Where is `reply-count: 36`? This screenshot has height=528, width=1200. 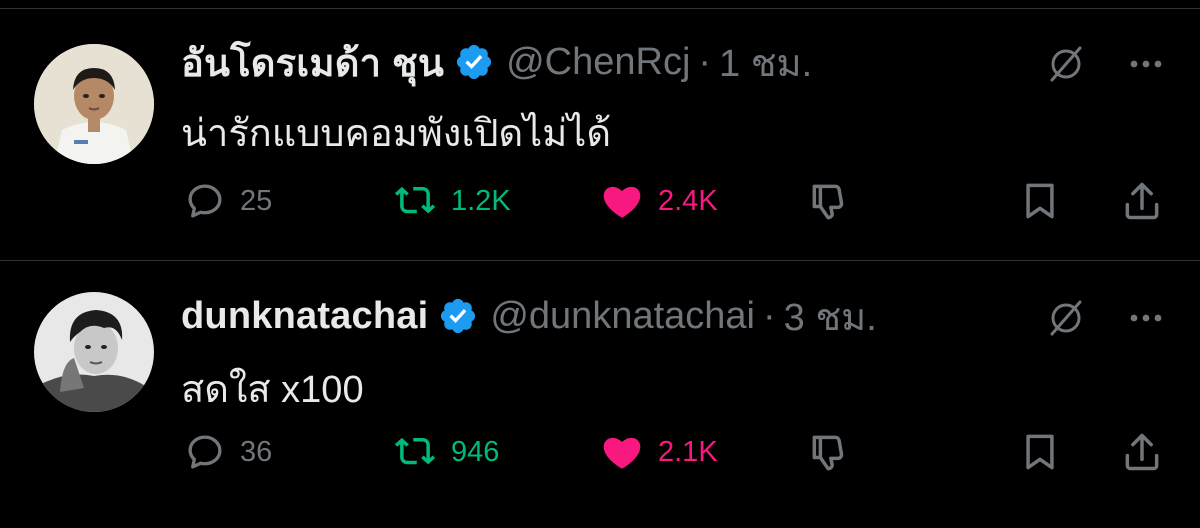
reply-count: 36 is located at coordinates (256, 451).